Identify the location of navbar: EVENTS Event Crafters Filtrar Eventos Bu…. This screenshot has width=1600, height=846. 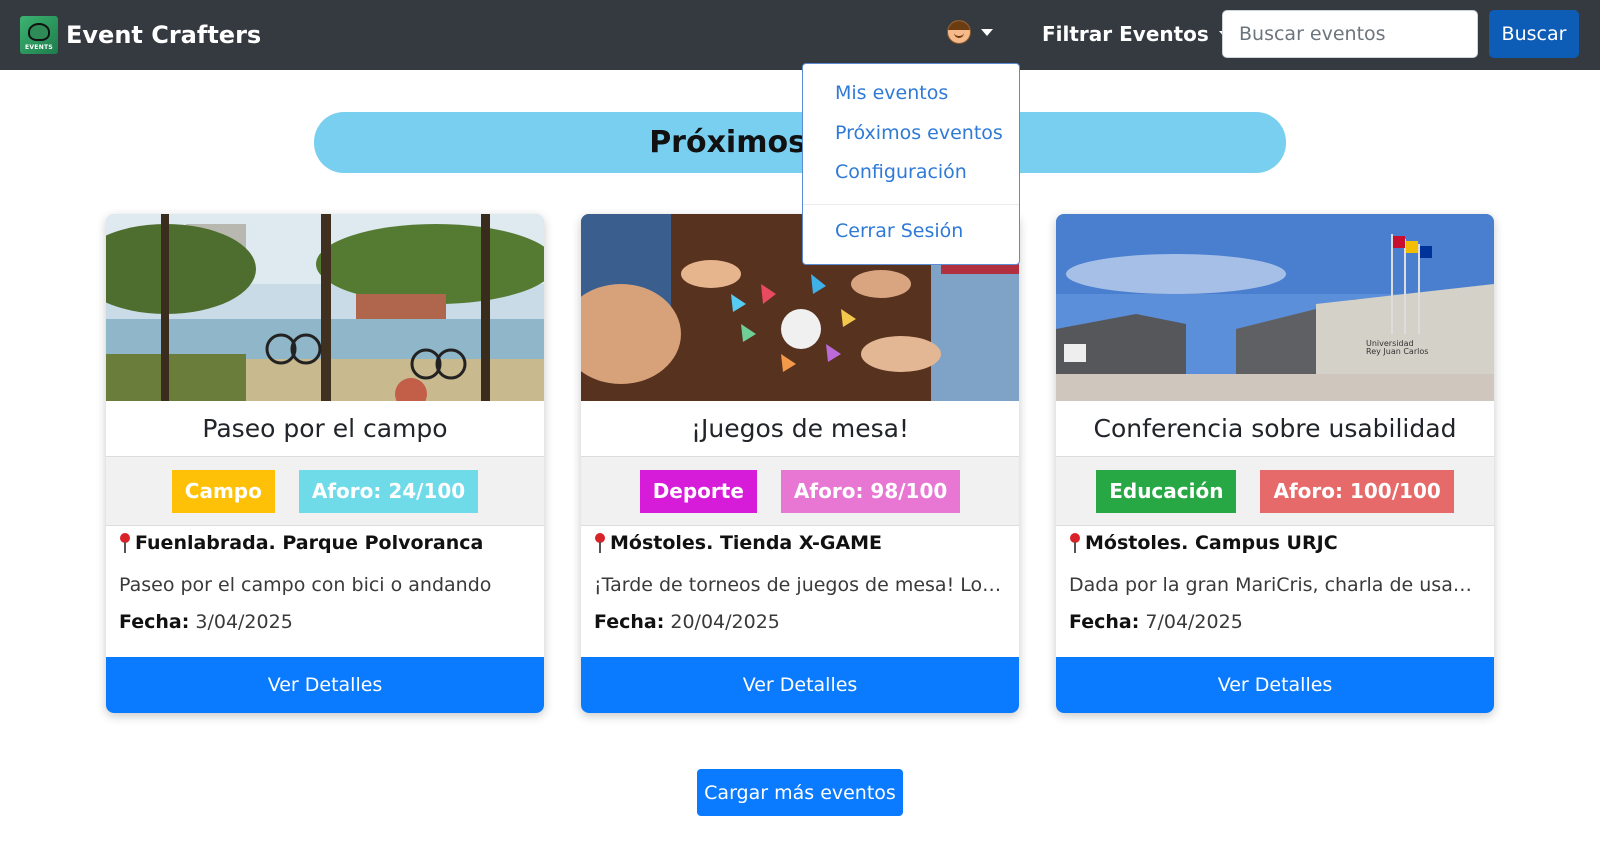
(800, 35).